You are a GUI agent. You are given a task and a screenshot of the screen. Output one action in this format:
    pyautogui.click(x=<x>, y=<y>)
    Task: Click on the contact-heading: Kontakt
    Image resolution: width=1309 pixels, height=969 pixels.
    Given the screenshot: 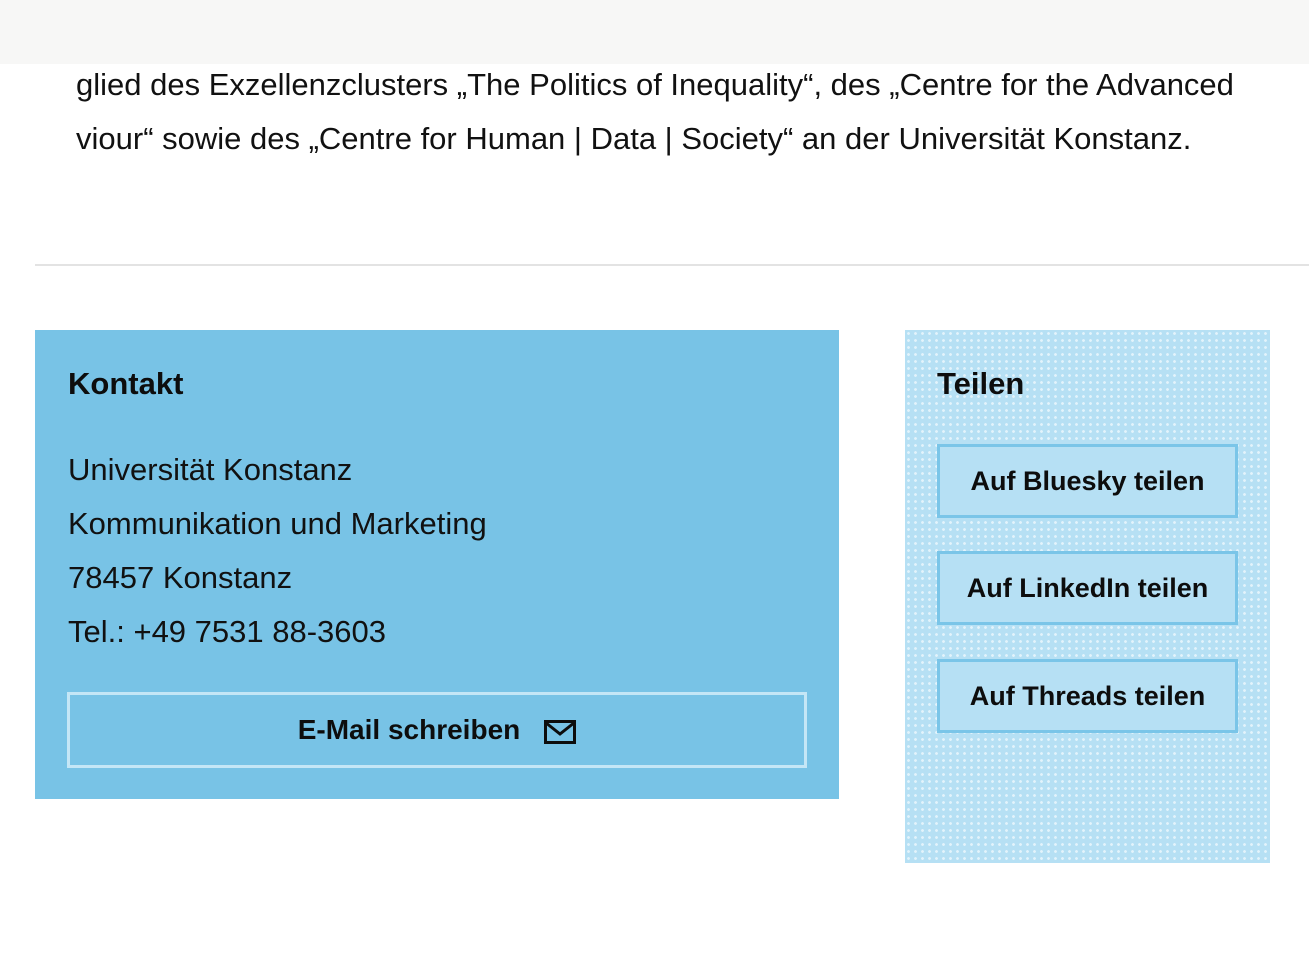 What is the action you would take?
    pyautogui.click(x=126, y=383)
    